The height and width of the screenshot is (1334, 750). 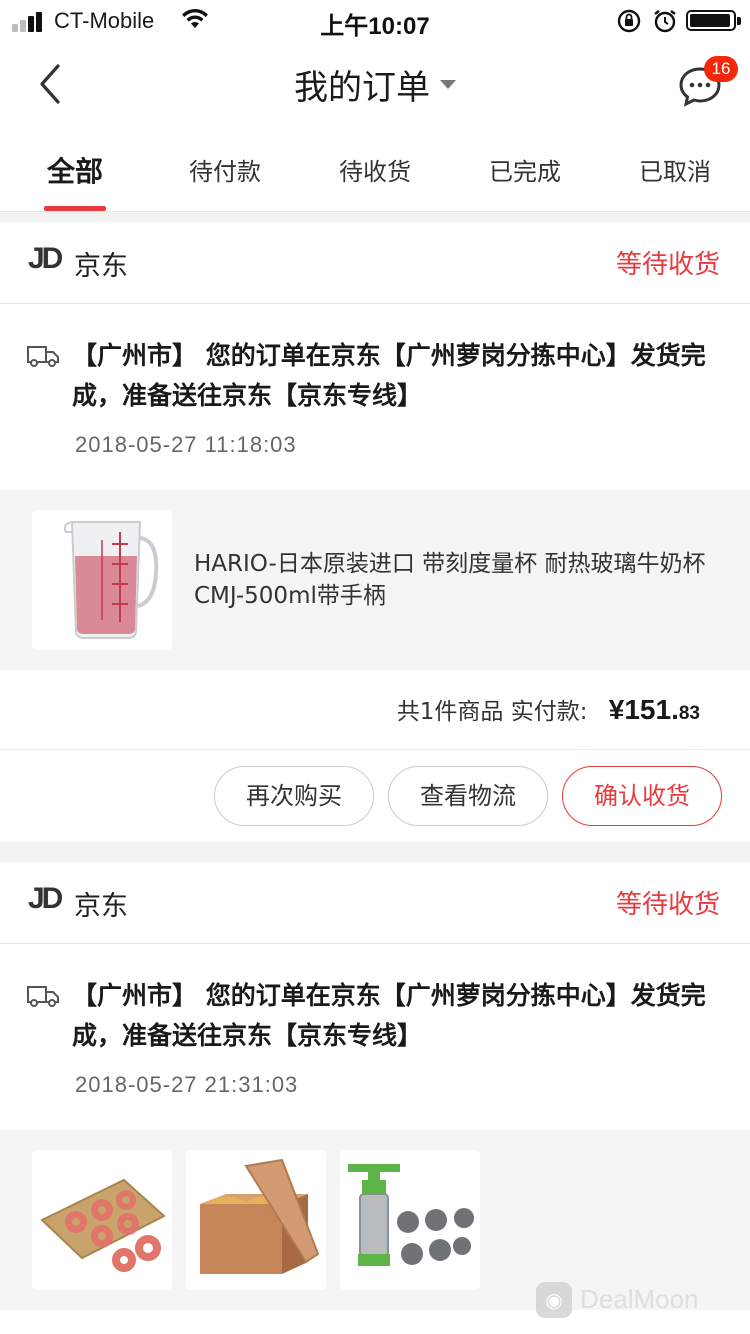 I want to click on buy-again-button: 再次购买, so click(x=294, y=796).